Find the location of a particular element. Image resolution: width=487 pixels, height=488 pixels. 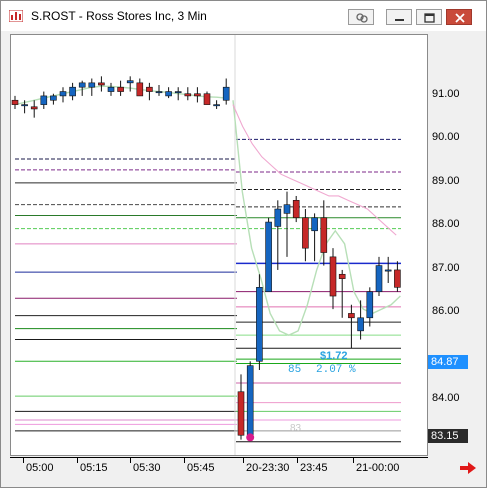

close-icon is located at coordinates (460, 18).